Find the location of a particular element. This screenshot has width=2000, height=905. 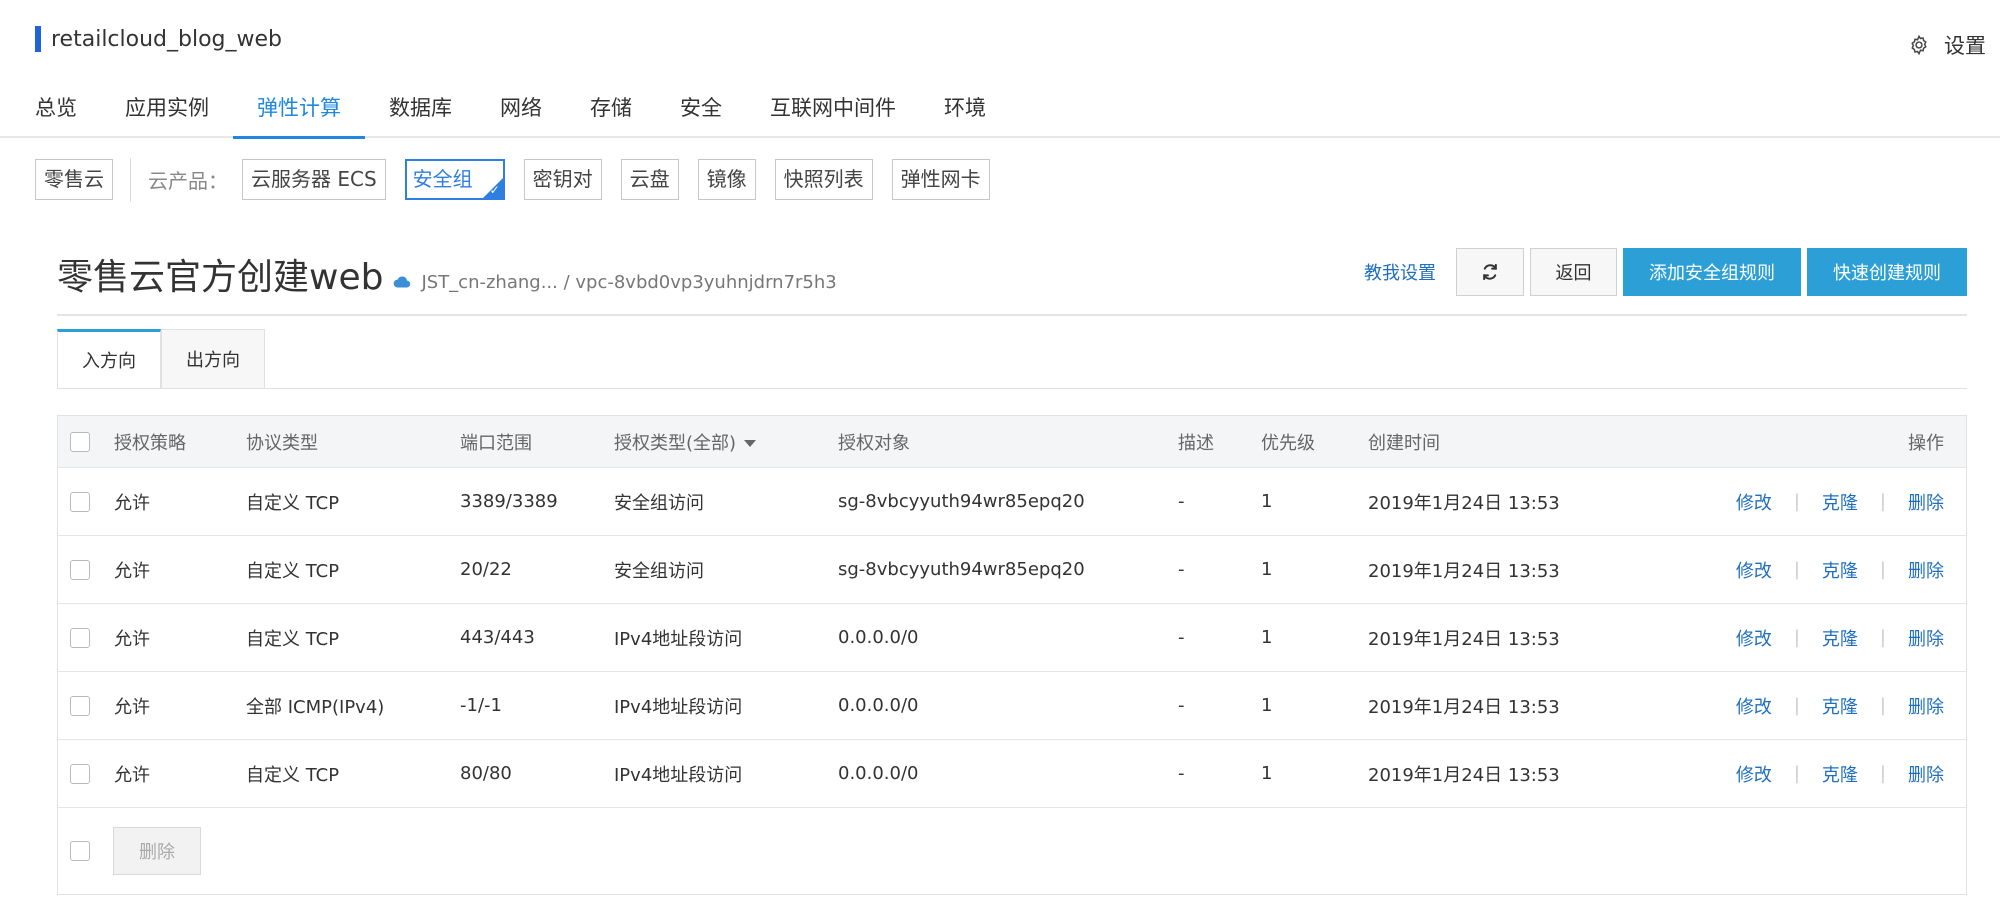

app-title: retailcloud_blog_web is located at coordinates (166, 39).